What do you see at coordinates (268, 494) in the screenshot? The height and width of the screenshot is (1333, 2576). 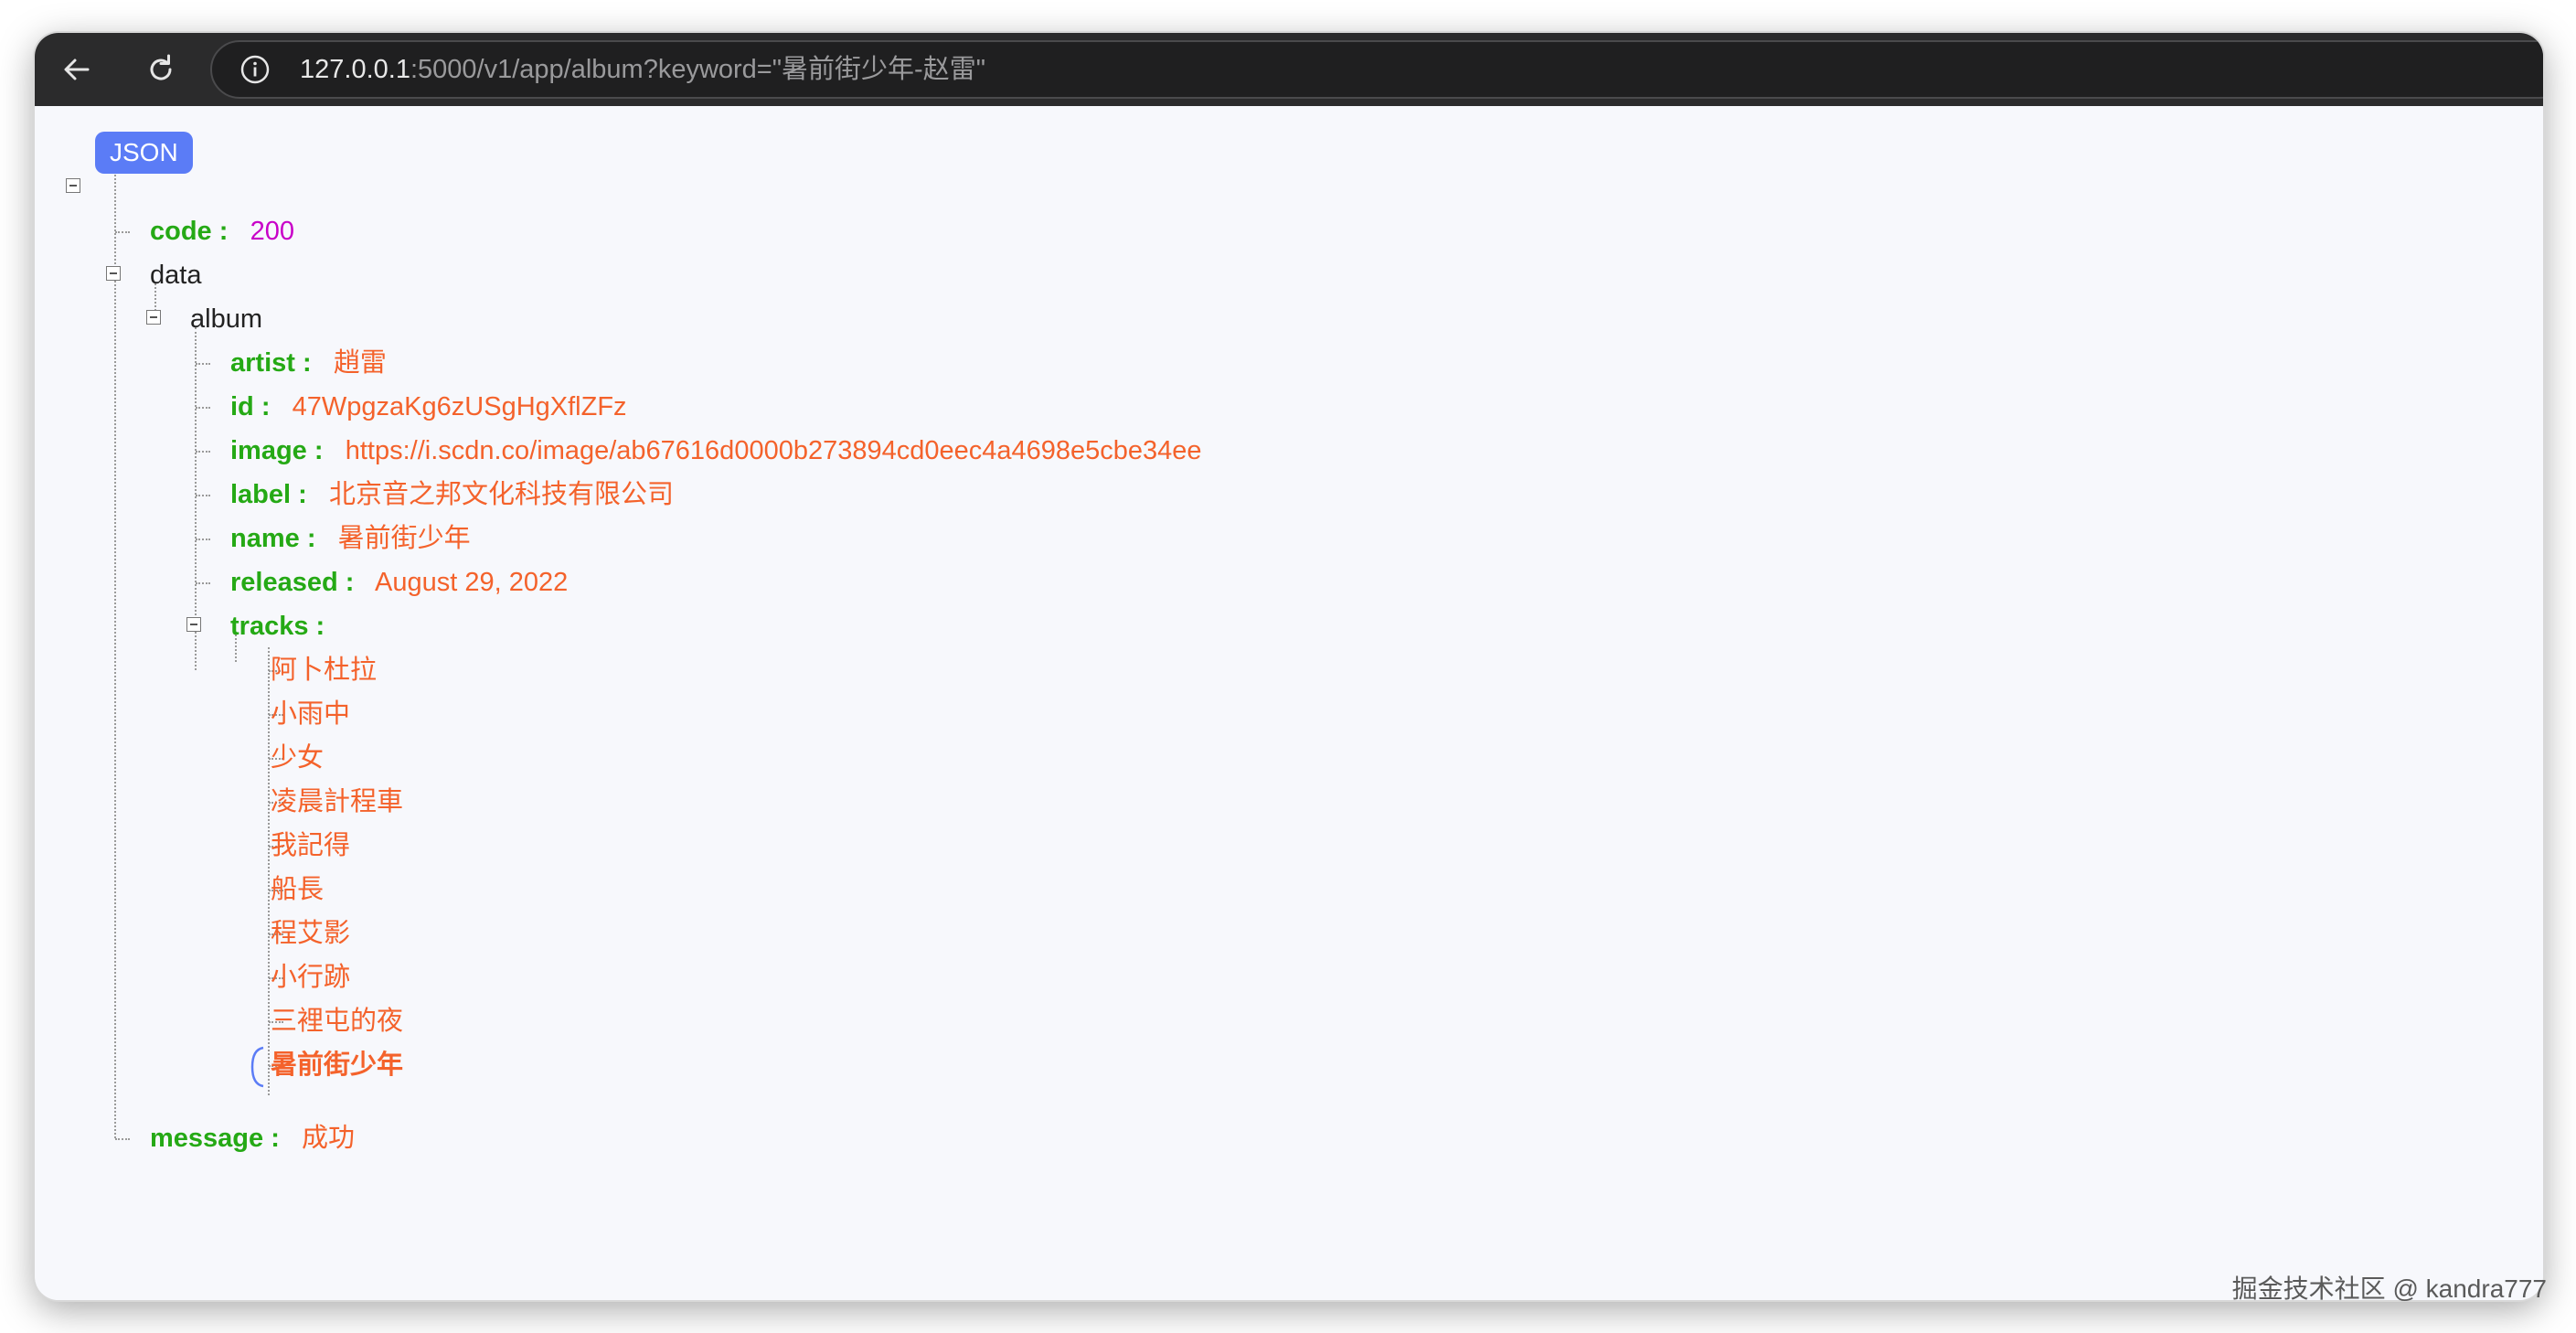 I see `key-label: label :` at bounding box center [268, 494].